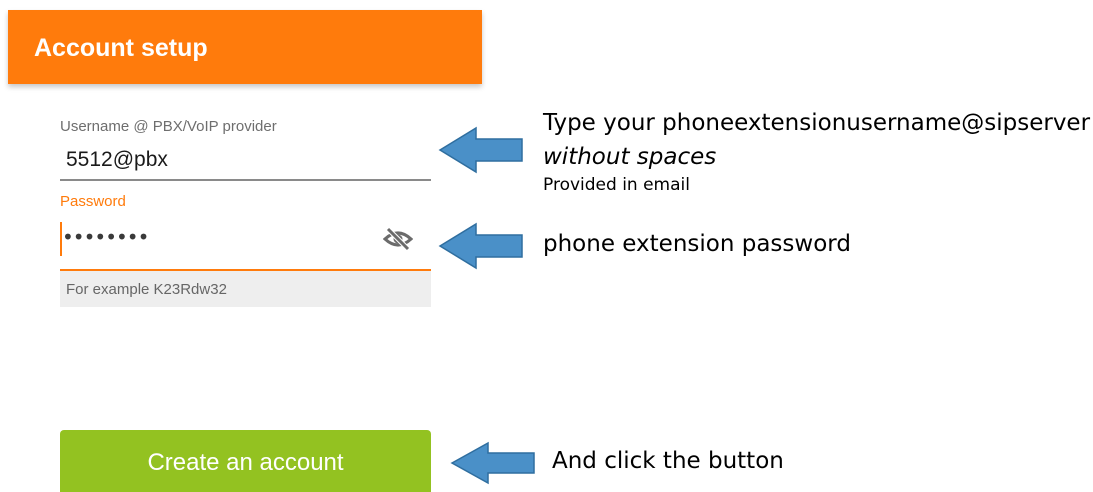 The width and height of the screenshot is (1093, 492). What do you see at coordinates (121, 48) in the screenshot?
I see `page-title: Account setup` at bounding box center [121, 48].